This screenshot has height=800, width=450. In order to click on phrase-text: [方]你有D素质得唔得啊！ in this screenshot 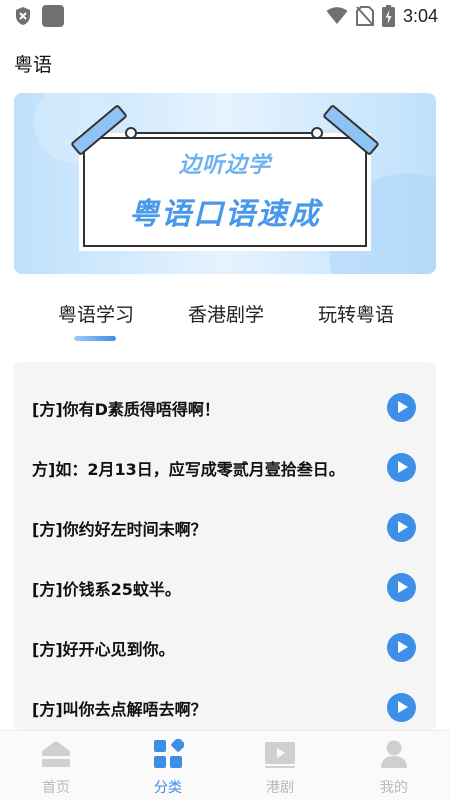, I will do `click(126, 409)`.